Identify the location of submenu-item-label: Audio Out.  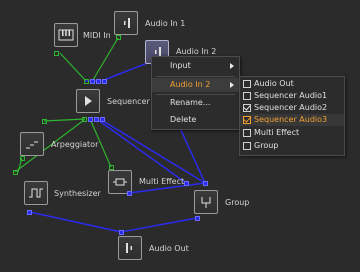
(274, 83).